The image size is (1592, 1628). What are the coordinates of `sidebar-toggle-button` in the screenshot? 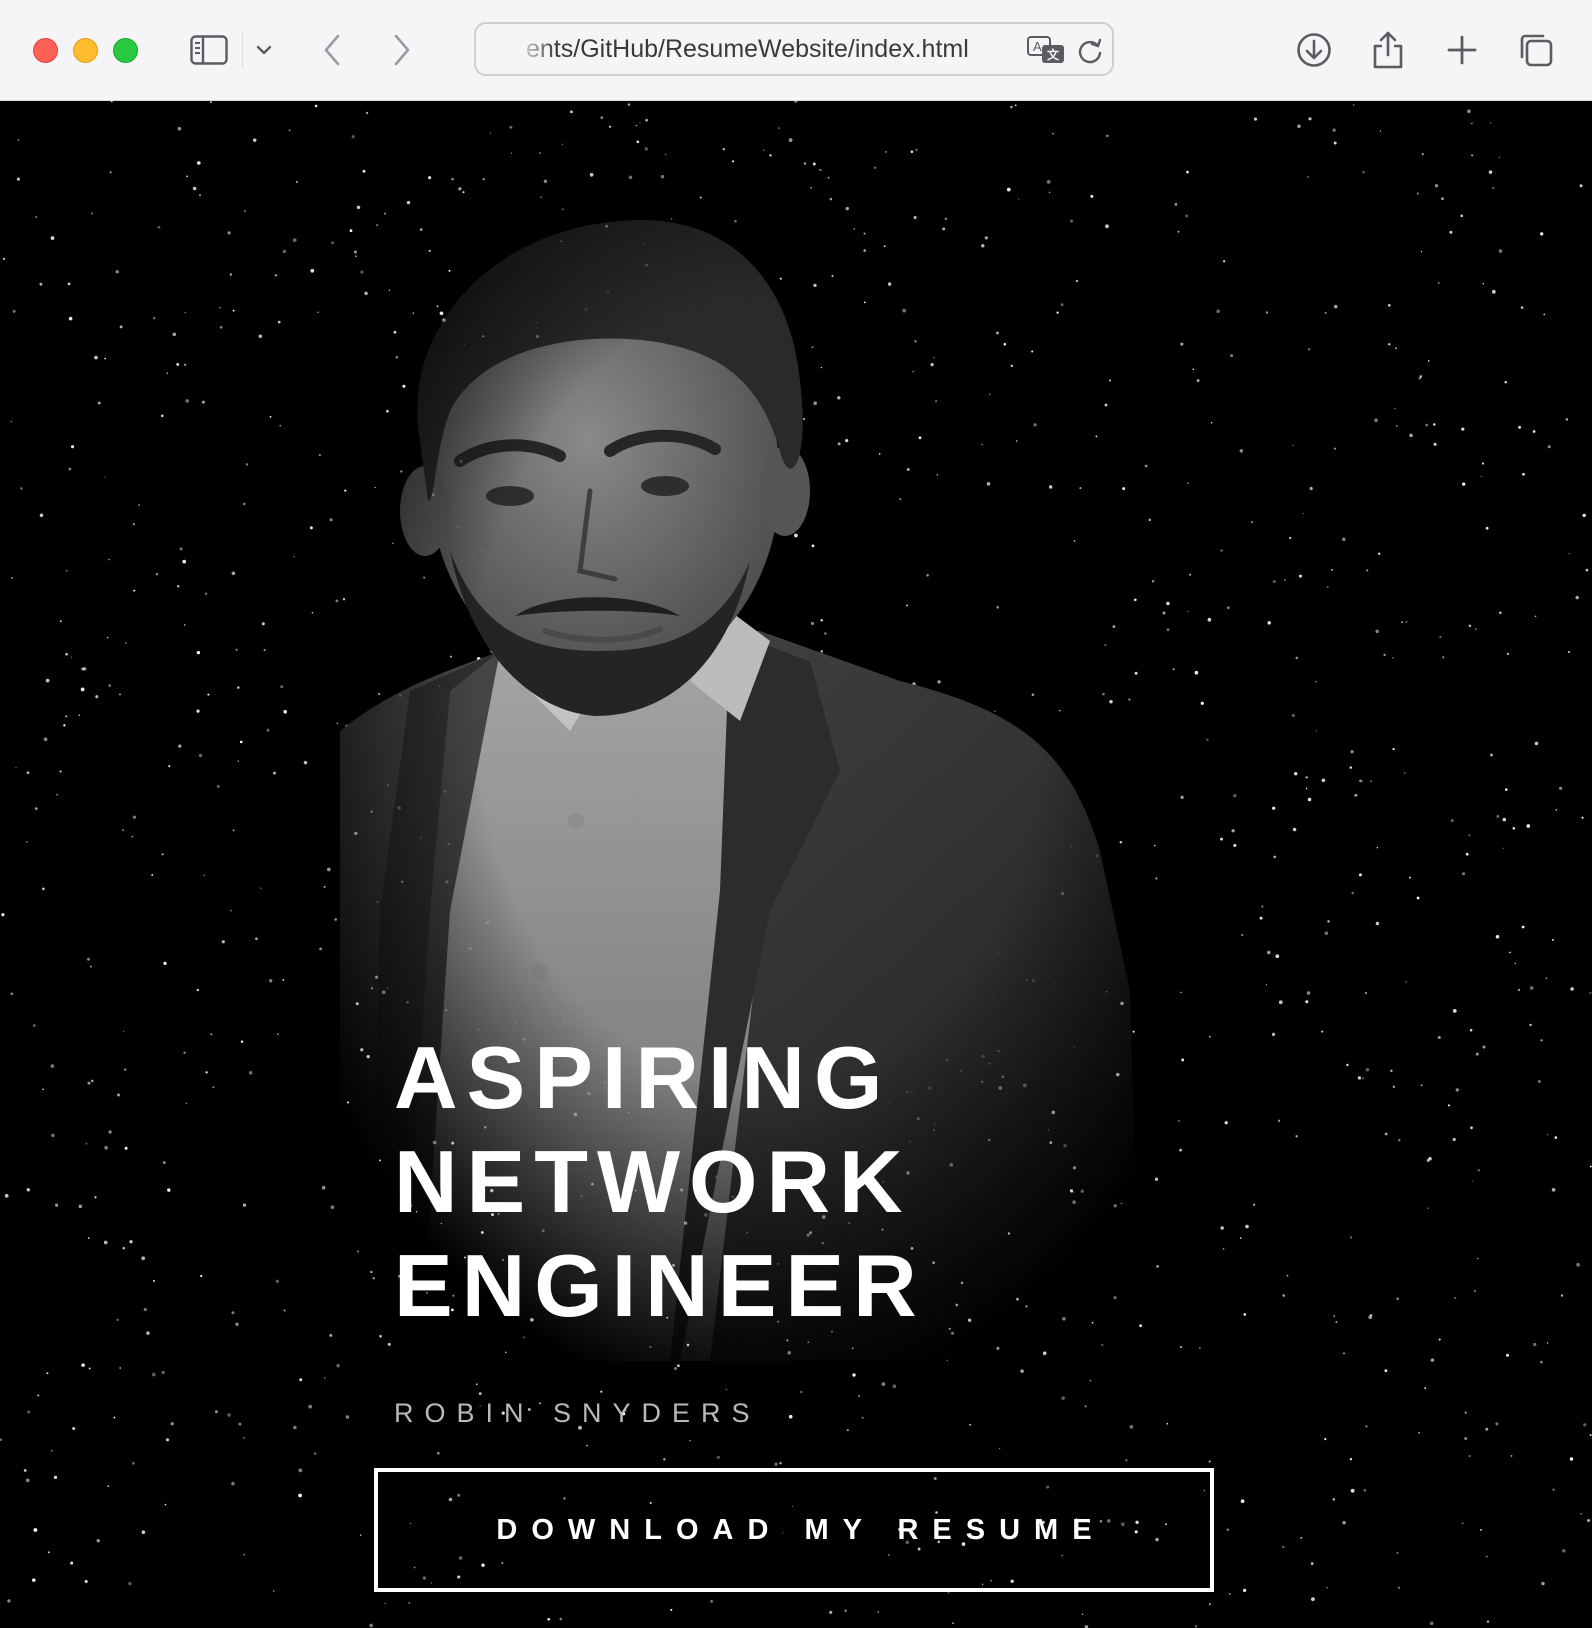 It's located at (209, 50).